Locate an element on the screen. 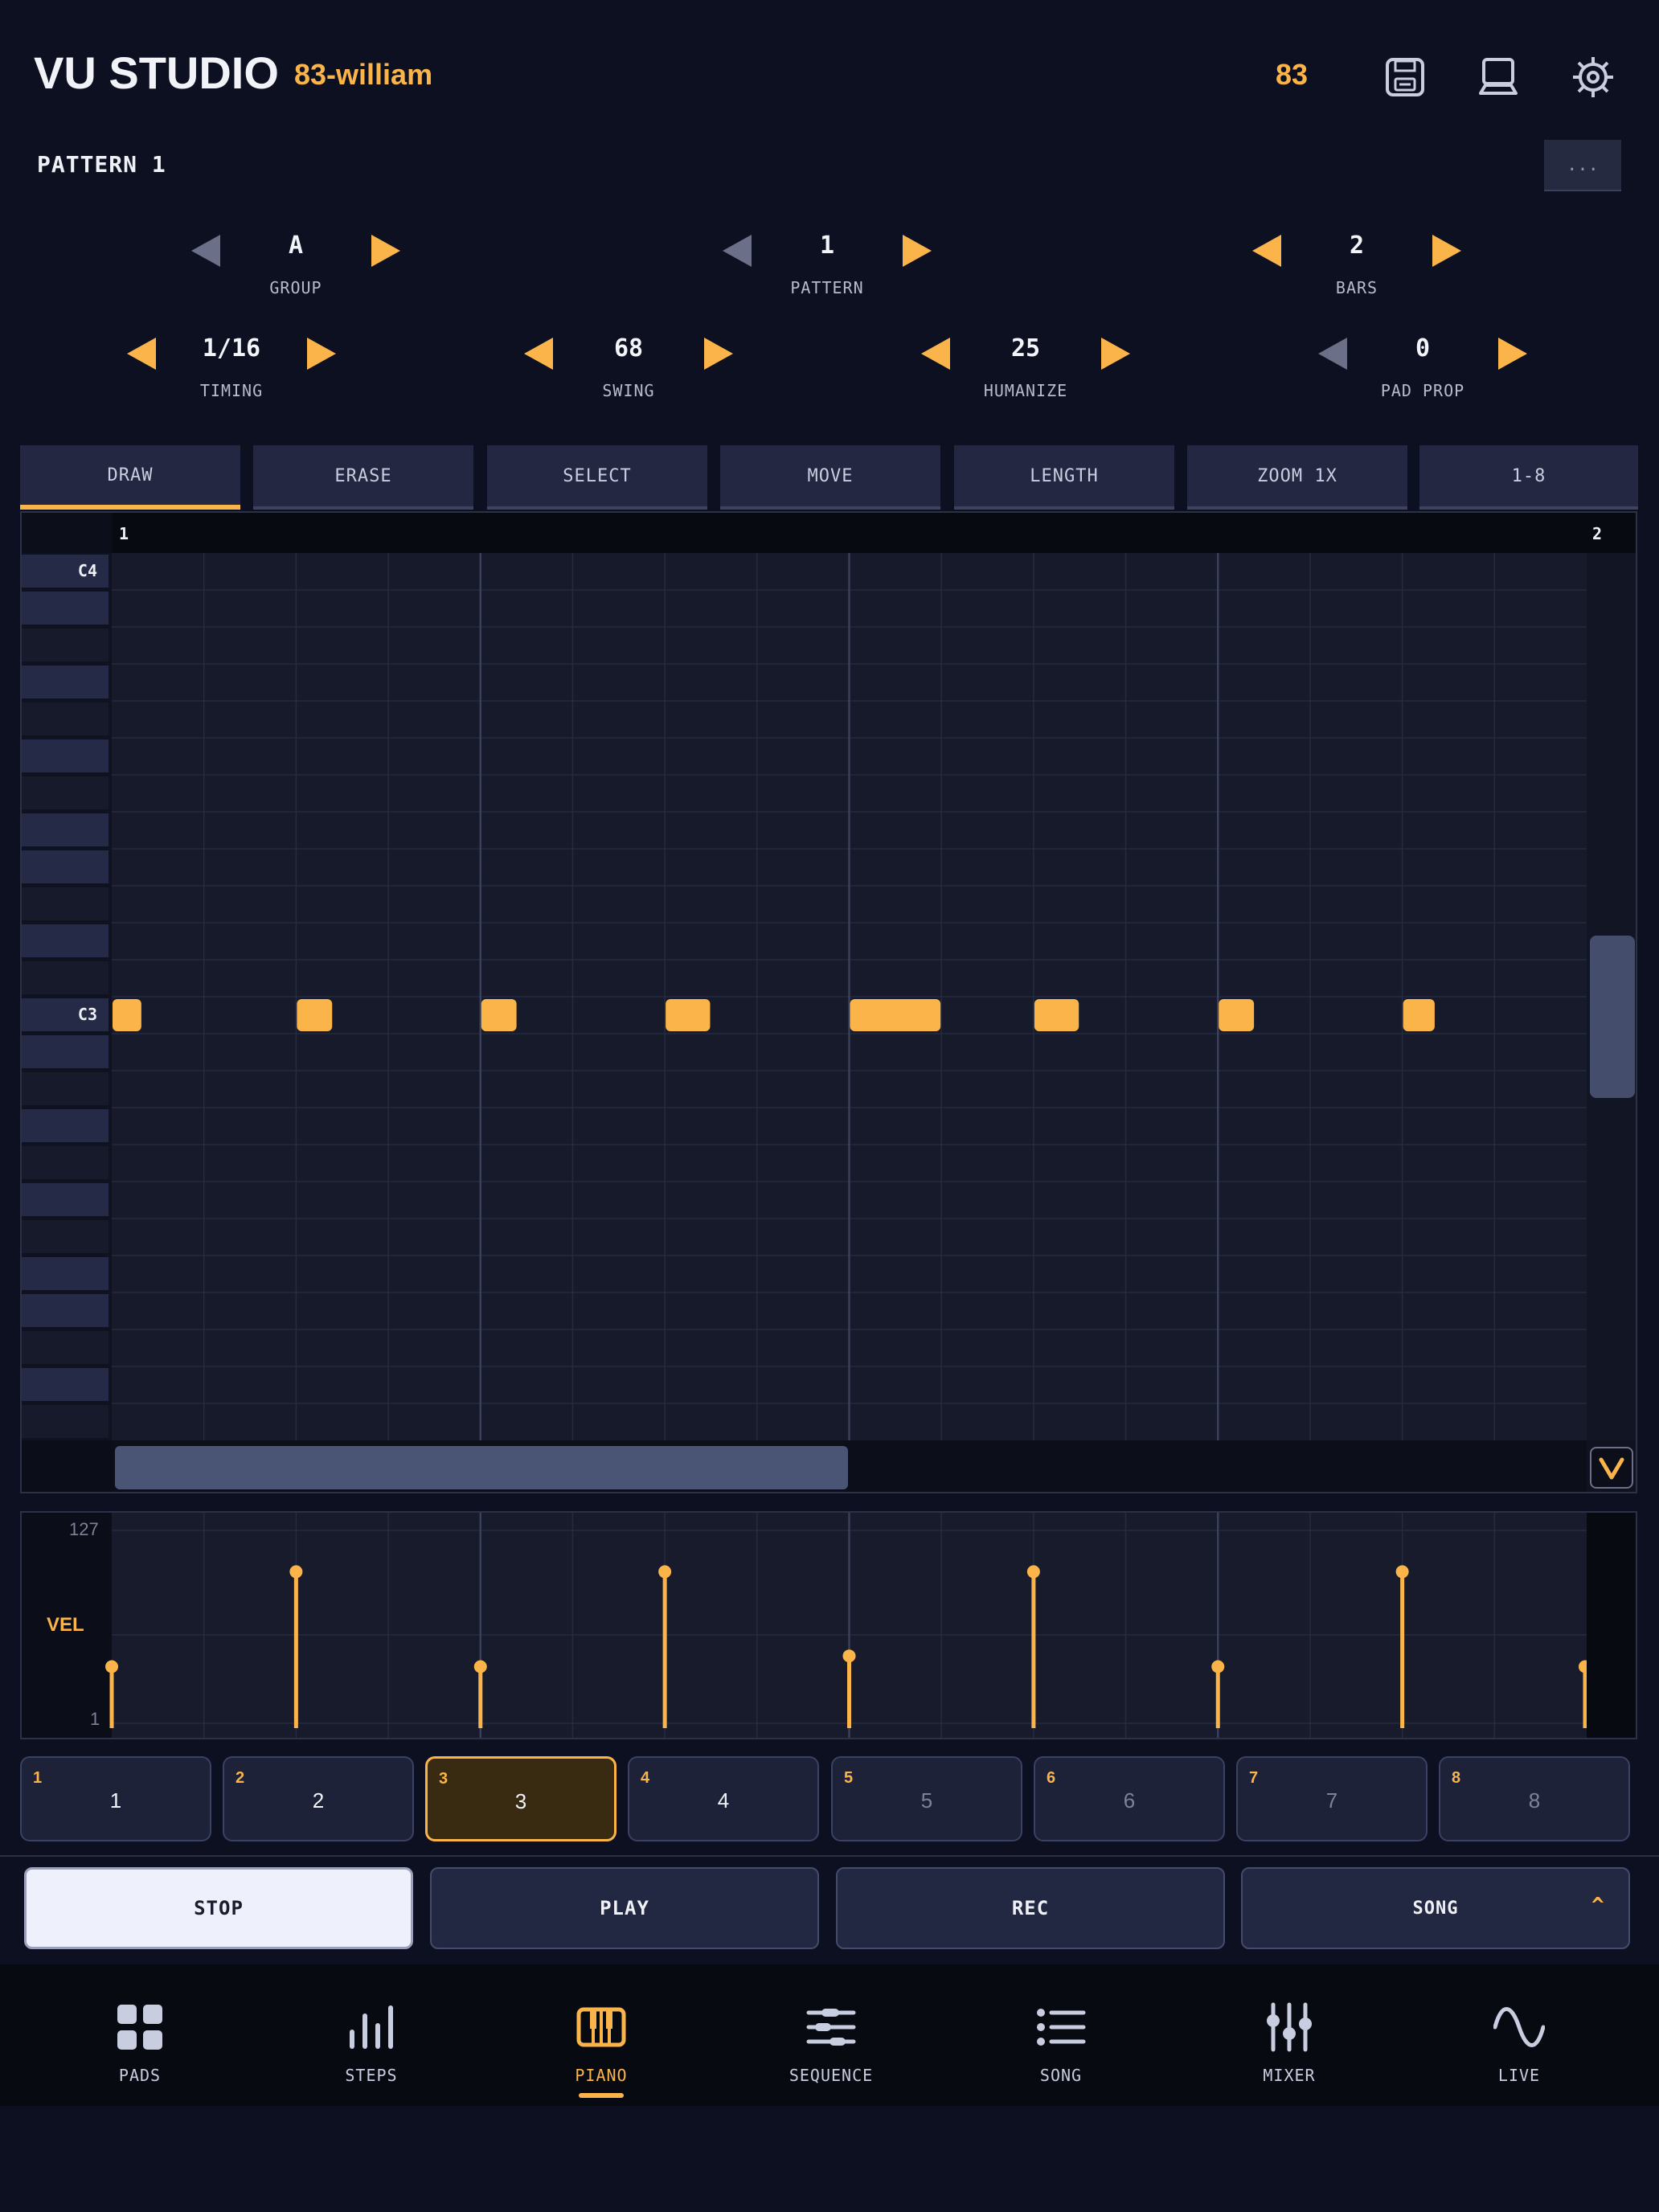  pad-3: 3 3 is located at coordinates (520, 1798).